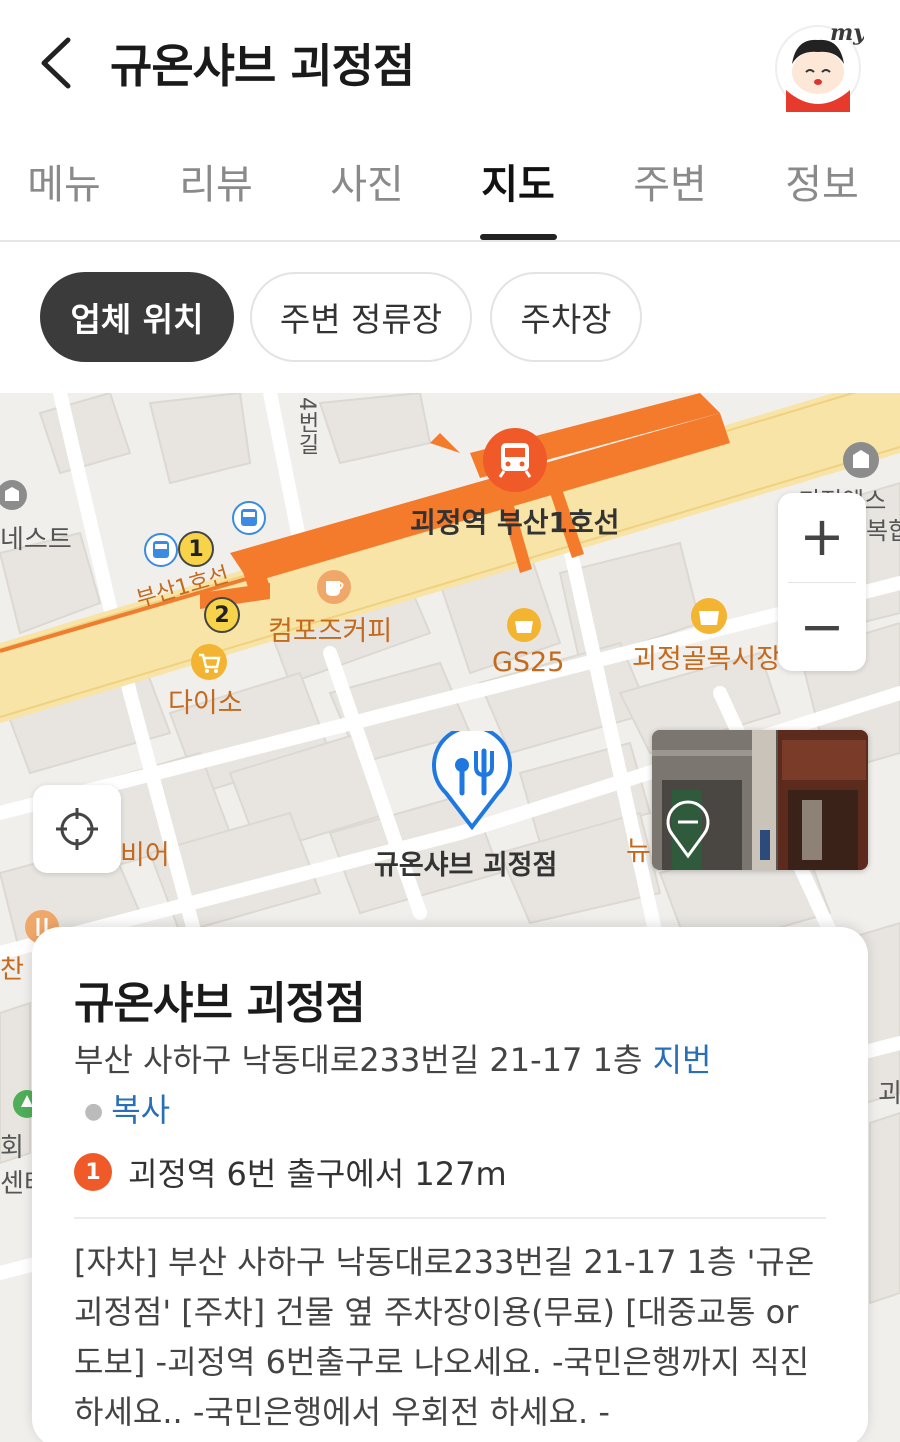 This screenshot has width=900, height=1442. What do you see at coordinates (670, 181) in the screenshot?
I see `tab-nearby: 주변` at bounding box center [670, 181].